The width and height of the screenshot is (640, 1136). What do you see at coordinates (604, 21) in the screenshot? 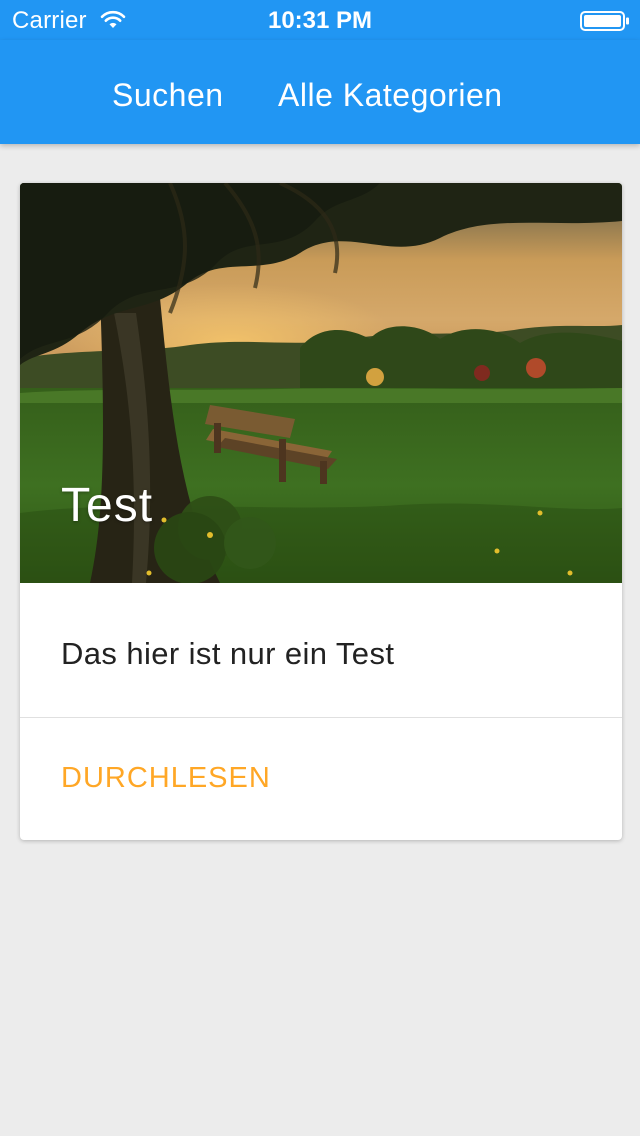
I see `battery-icon` at bounding box center [604, 21].